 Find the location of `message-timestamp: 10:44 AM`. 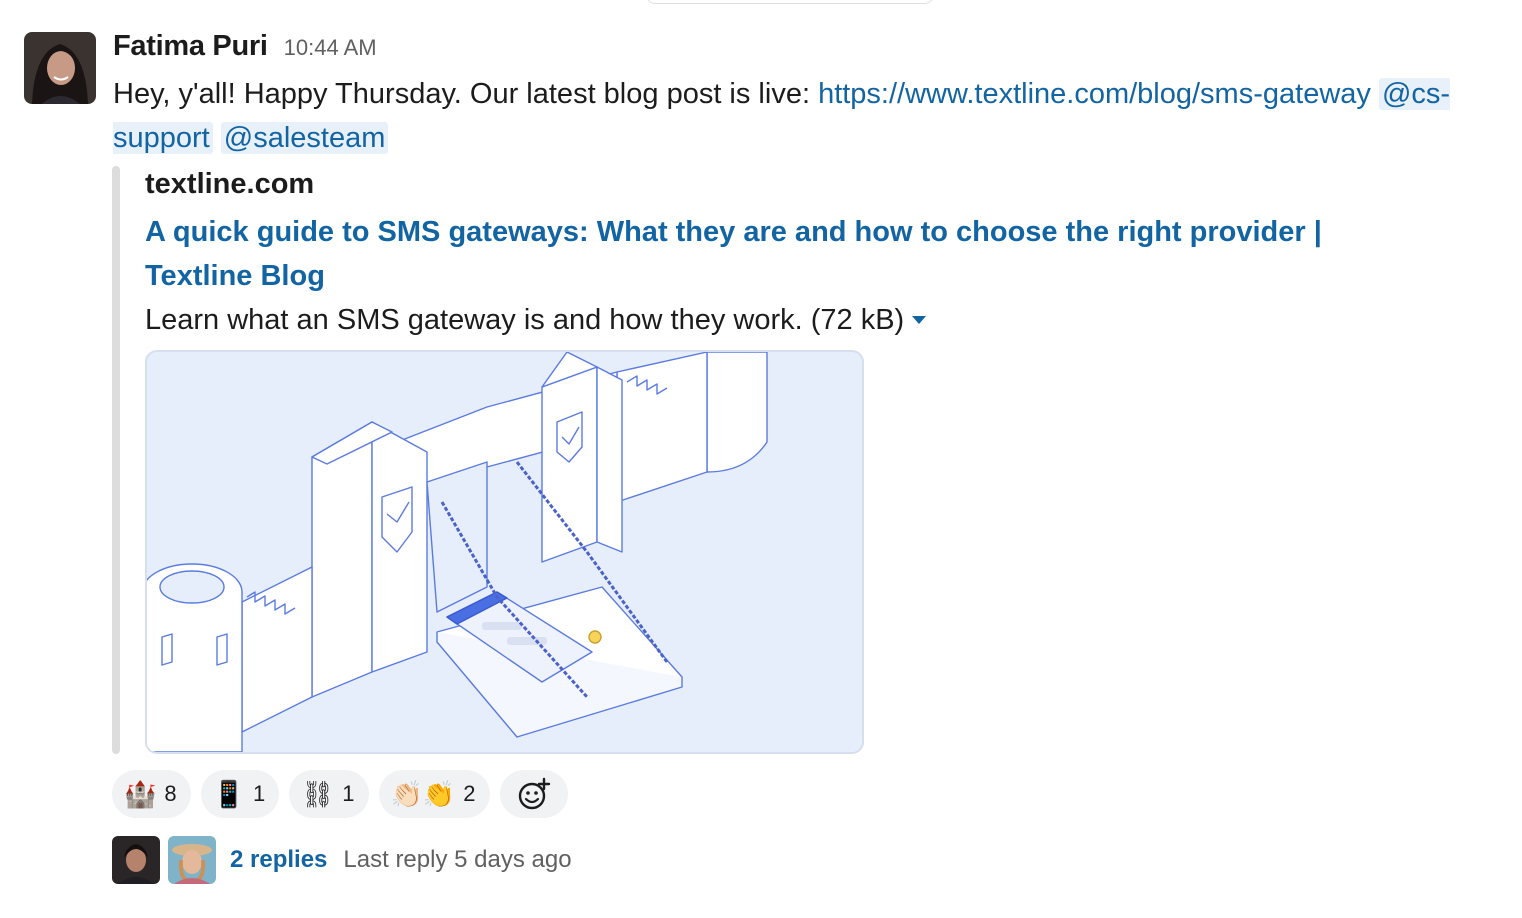

message-timestamp: 10:44 AM is located at coordinates (330, 48).